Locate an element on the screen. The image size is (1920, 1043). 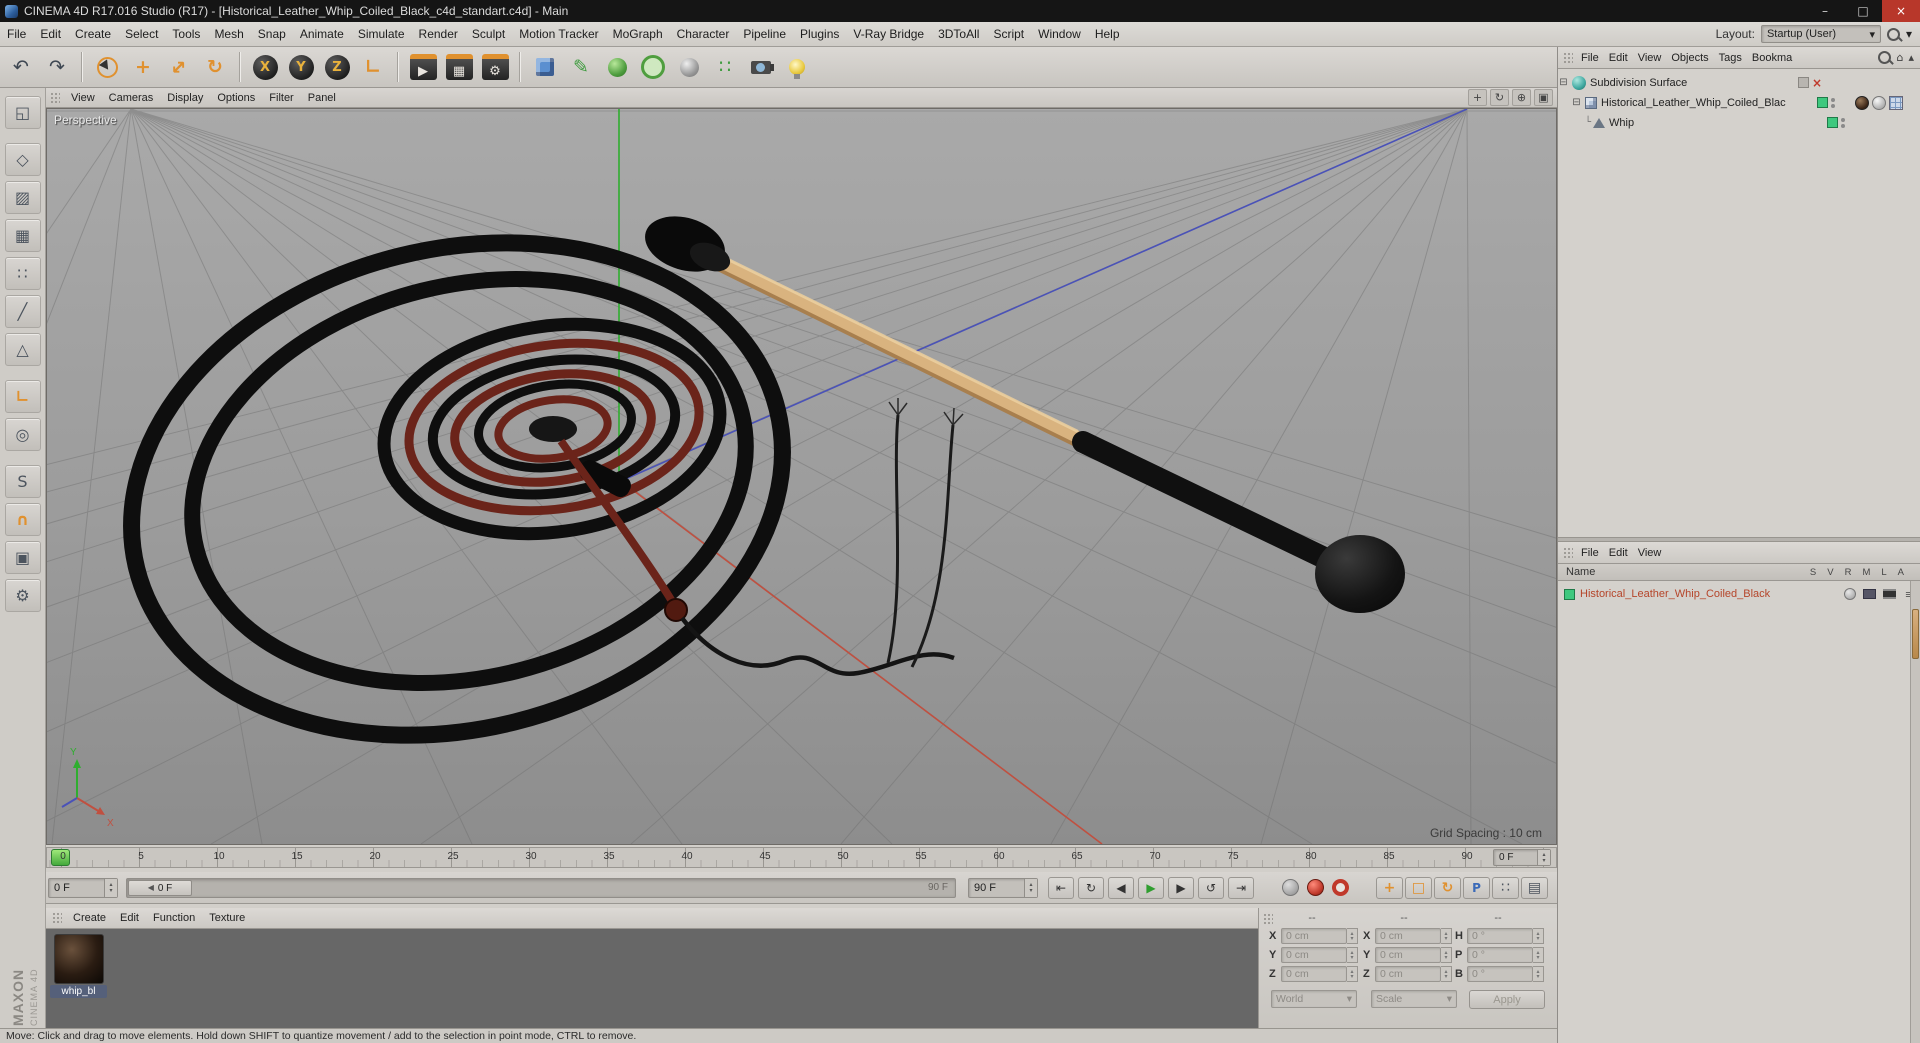
disabled-icon: × is located at coordinates (1817, 83).